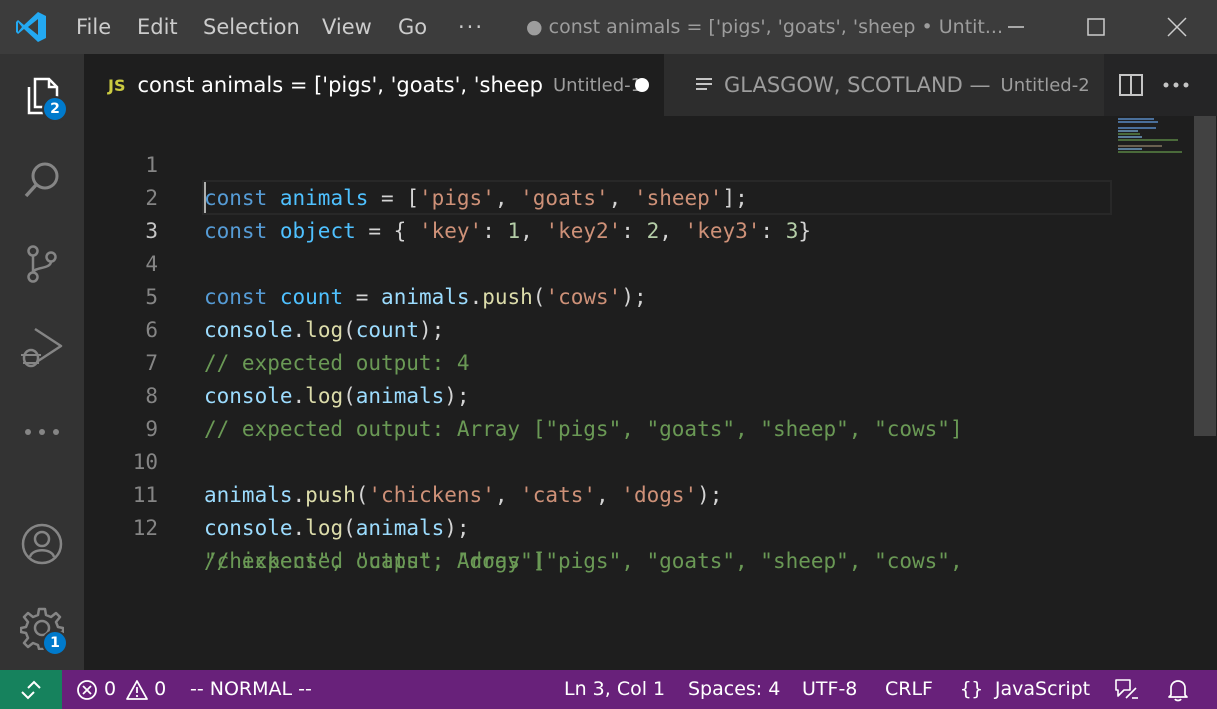 This screenshot has width=1217, height=709. I want to click on more-views-button, so click(42, 432).